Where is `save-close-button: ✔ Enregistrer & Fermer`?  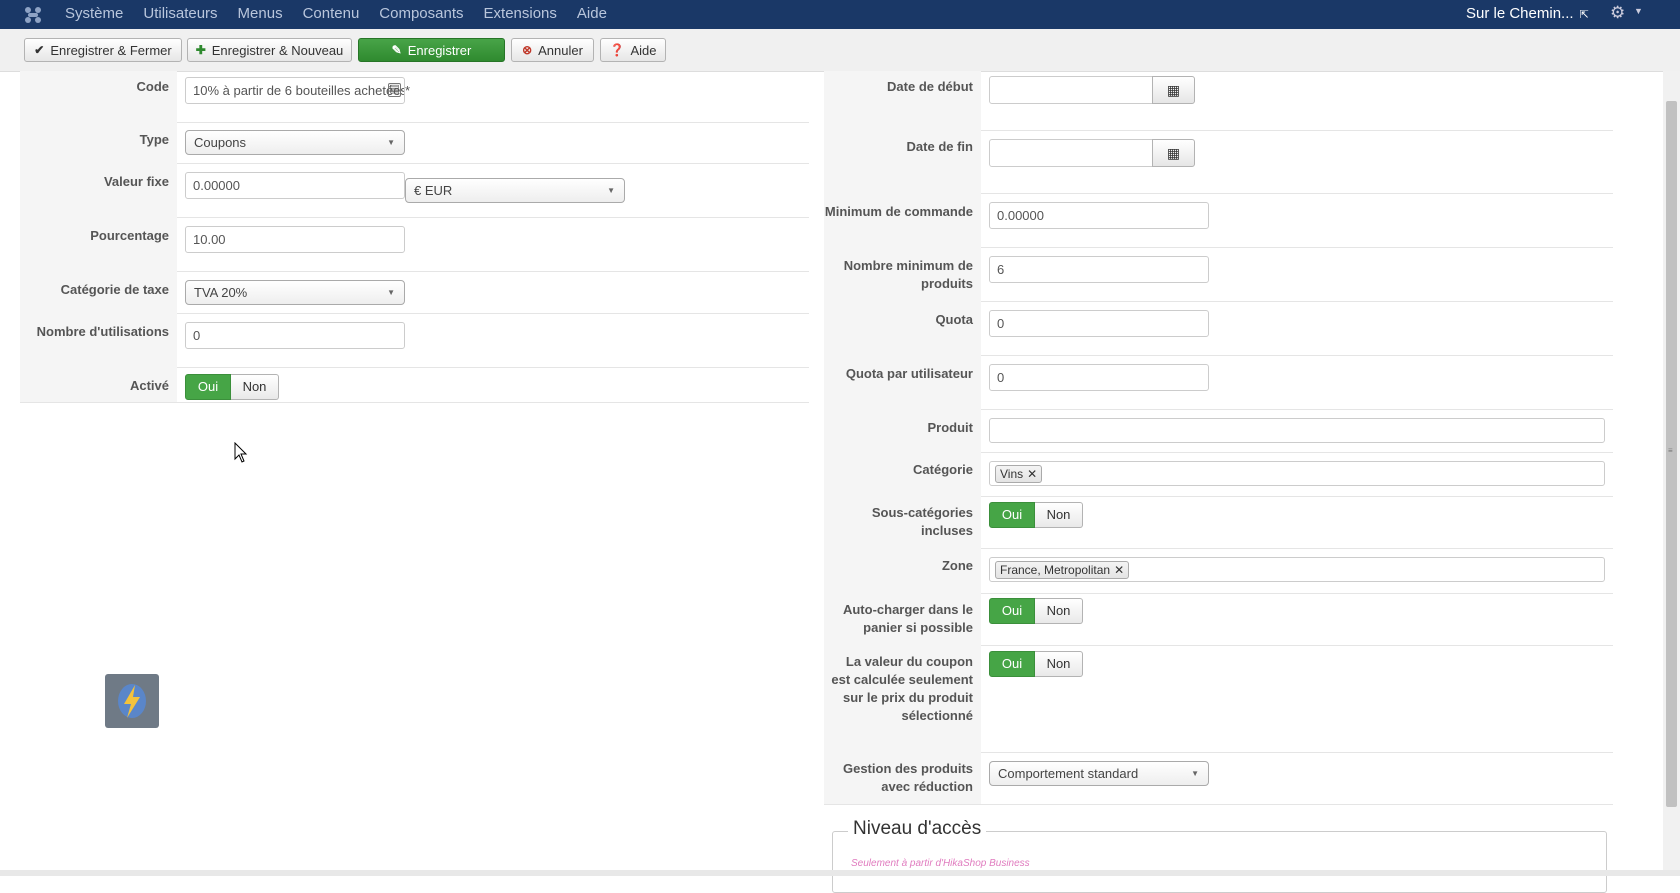 save-close-button: ✔ Enregistrer & Fermer is located at coordinates (103, 50).